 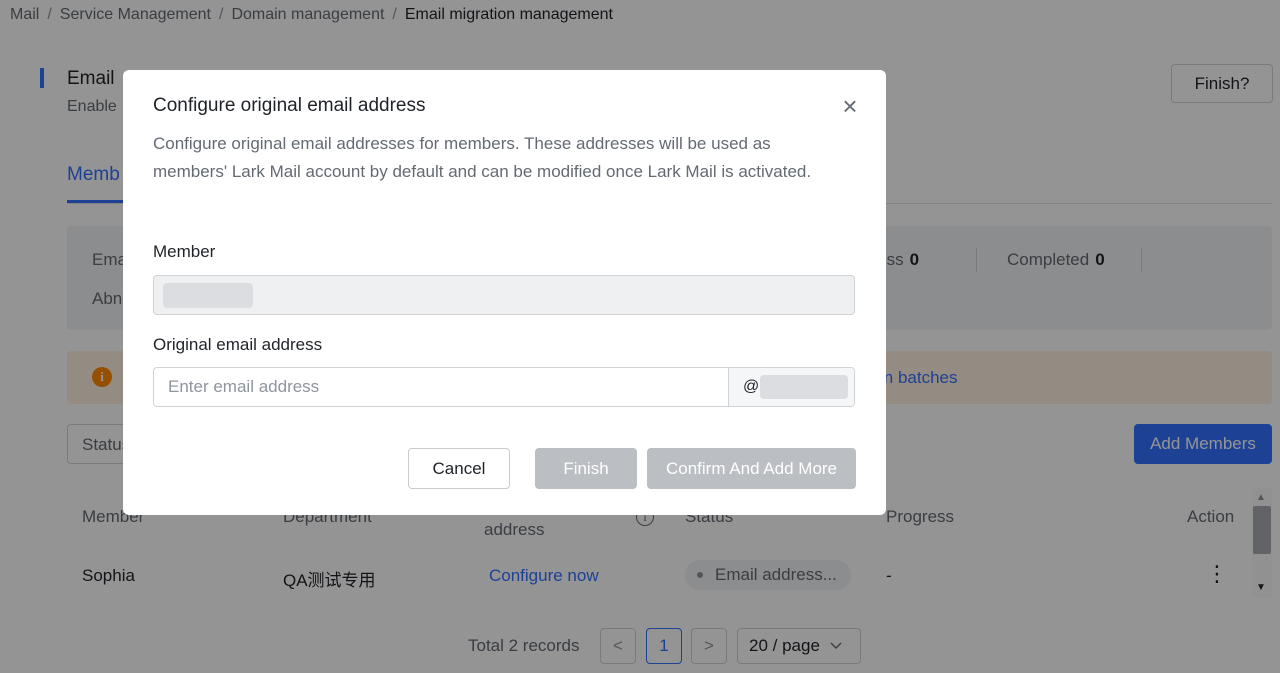 What do you see at coordinates (184, 251) in the screenshot?
I see `member-label: Member` at bounding box center [184, 251].